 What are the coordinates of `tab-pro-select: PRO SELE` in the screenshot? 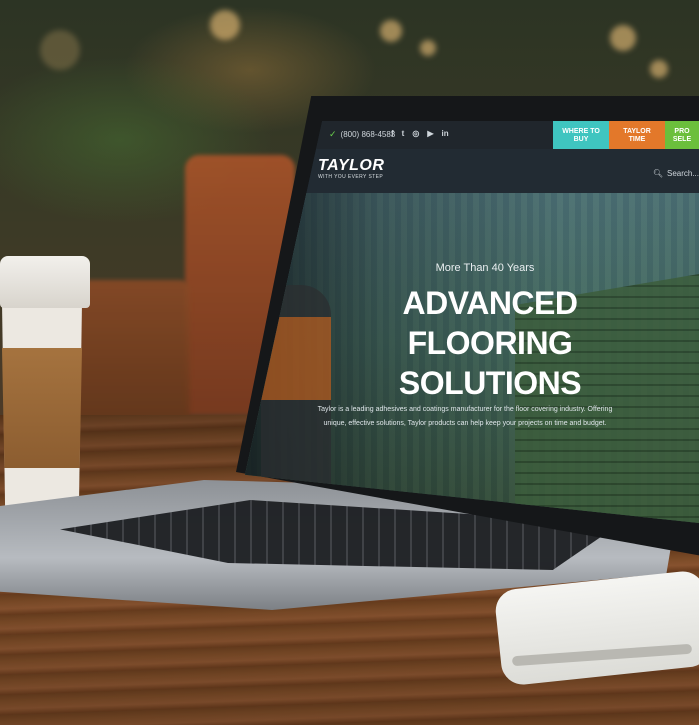 It's located at (682, 136).